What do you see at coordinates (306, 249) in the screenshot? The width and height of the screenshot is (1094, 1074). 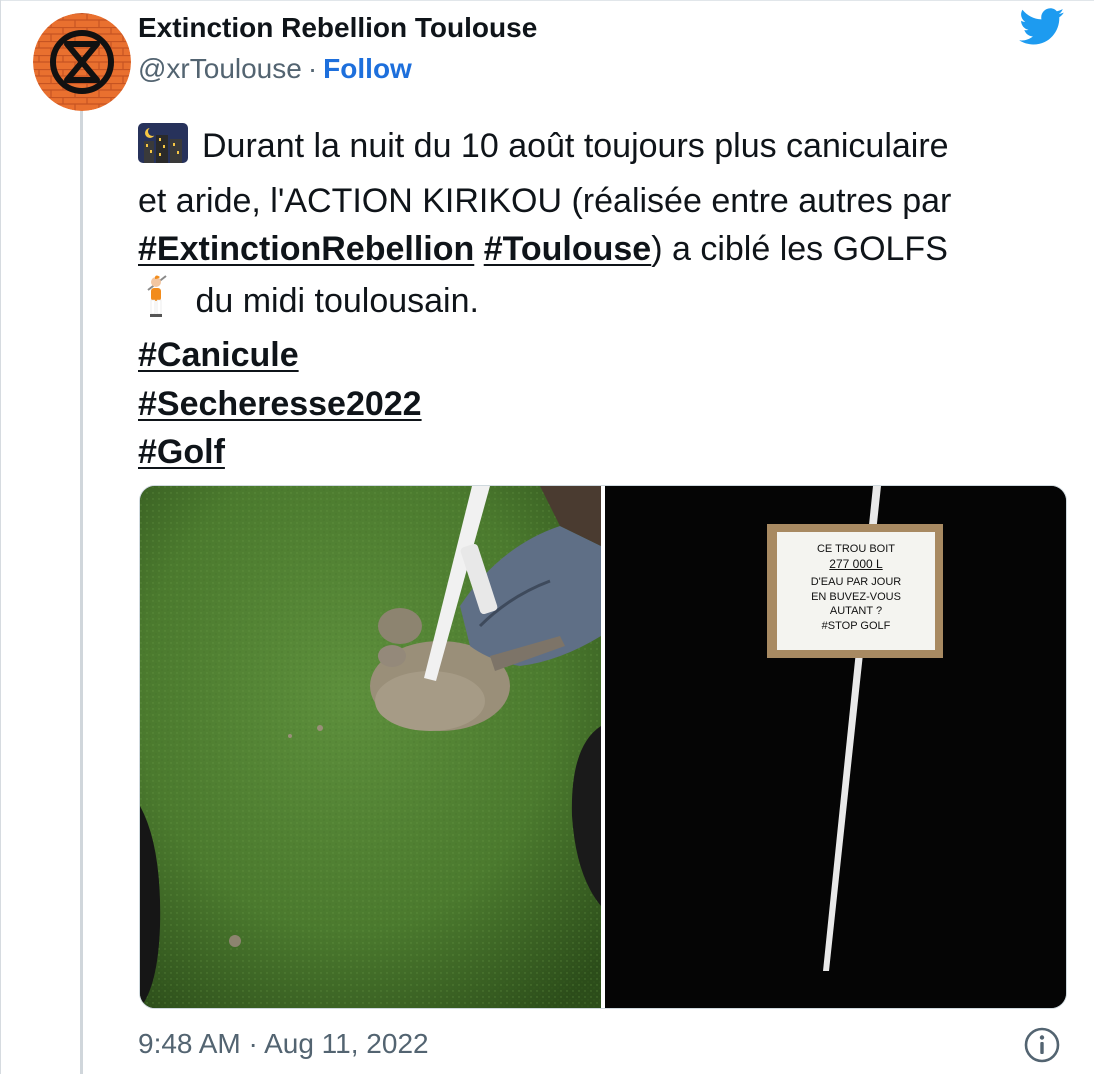 I see `hashtag-extinctionrebellion: #ExtinctionRebellion` at bounding box center [306, 249].